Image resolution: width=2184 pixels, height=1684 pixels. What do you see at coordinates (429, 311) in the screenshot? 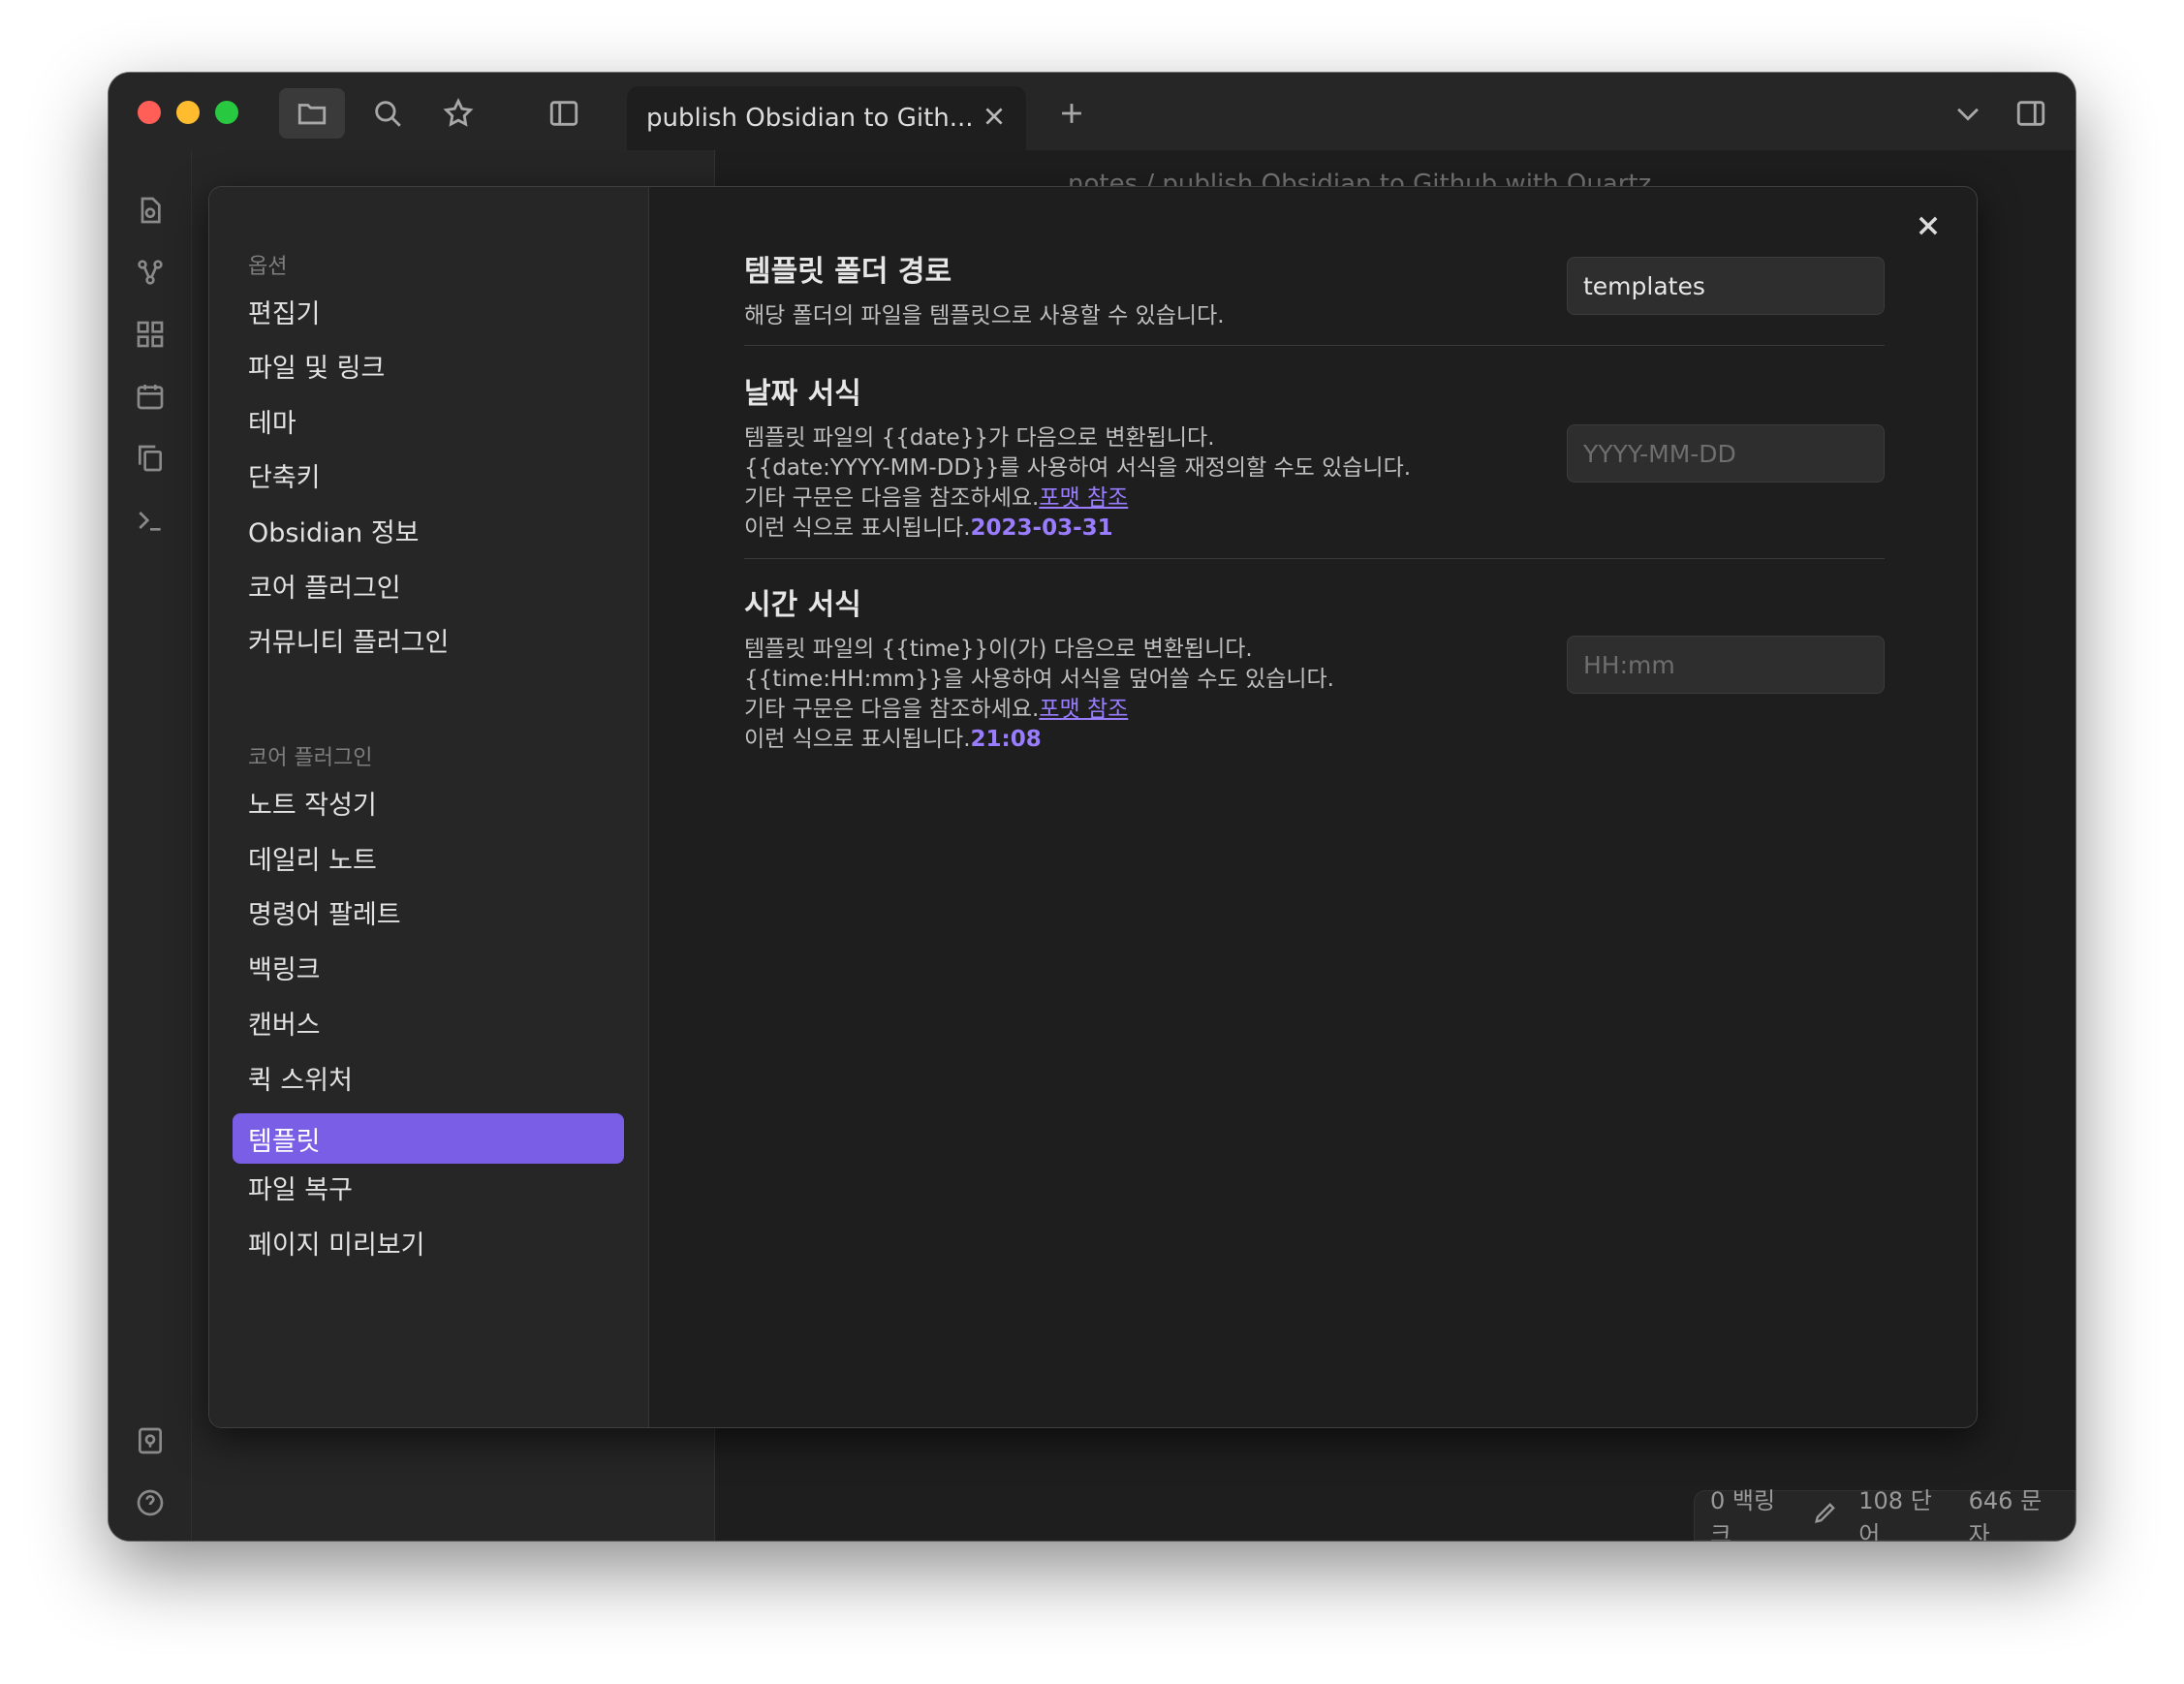
I see `sidebar-item-editor: 편집기` at bounding box center [429, 311].